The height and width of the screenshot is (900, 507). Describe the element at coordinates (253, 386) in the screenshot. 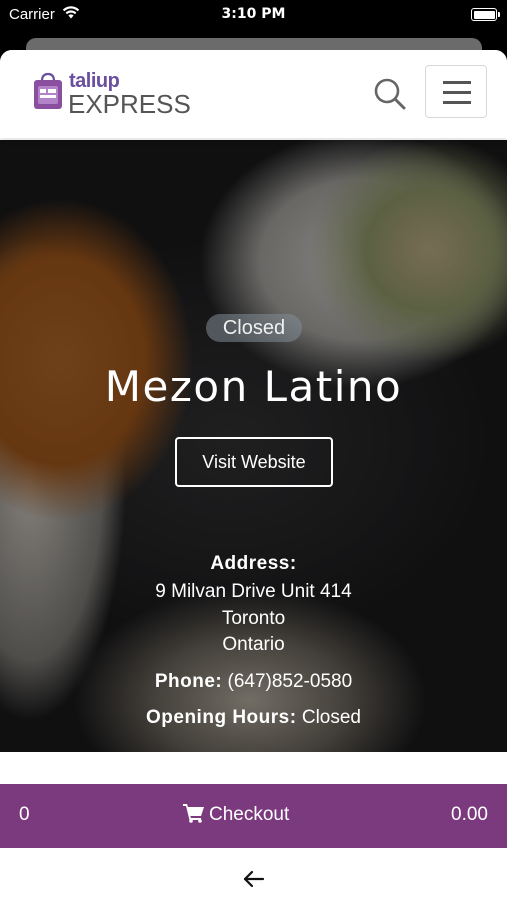

I see `restaurant-name: Mezon Latino` at that location.